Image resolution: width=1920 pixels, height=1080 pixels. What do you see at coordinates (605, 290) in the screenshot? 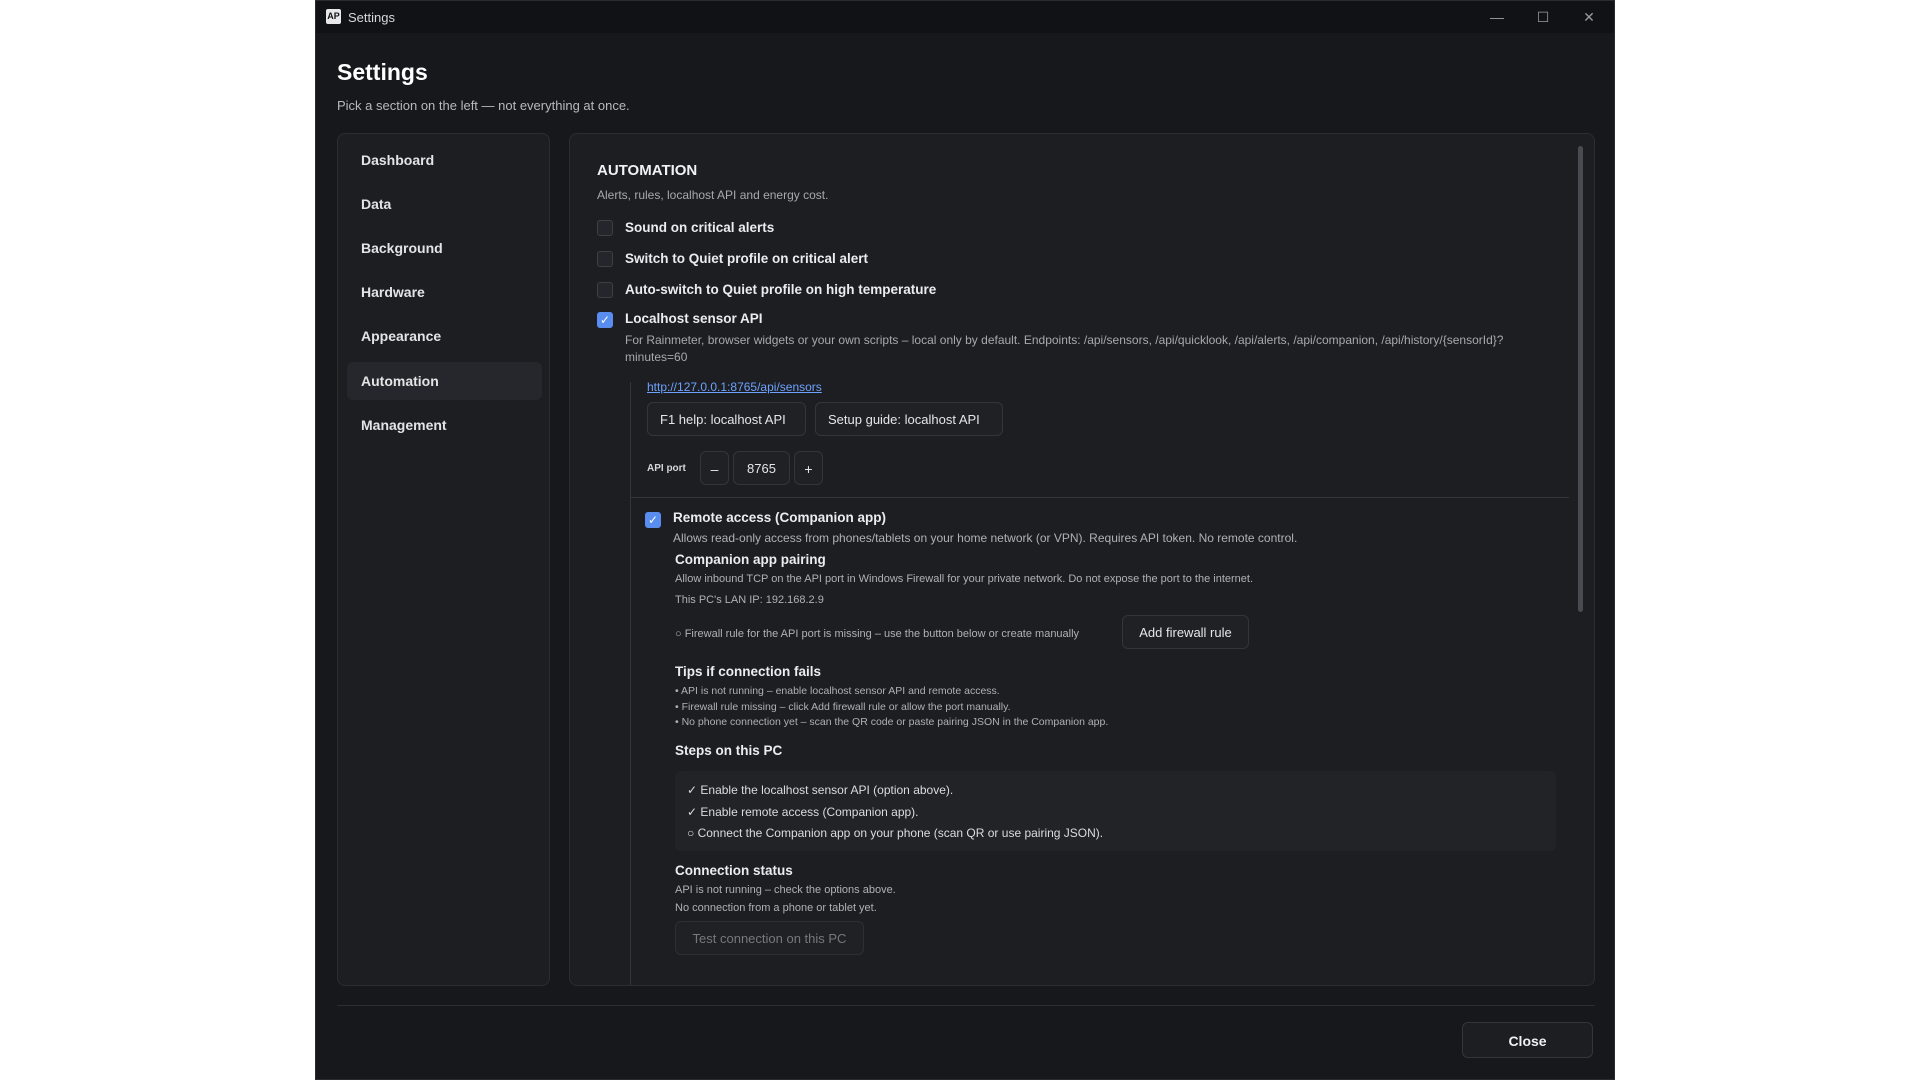
I see `quiet-on-temp-checkbox` at bounding box center [605, 290].